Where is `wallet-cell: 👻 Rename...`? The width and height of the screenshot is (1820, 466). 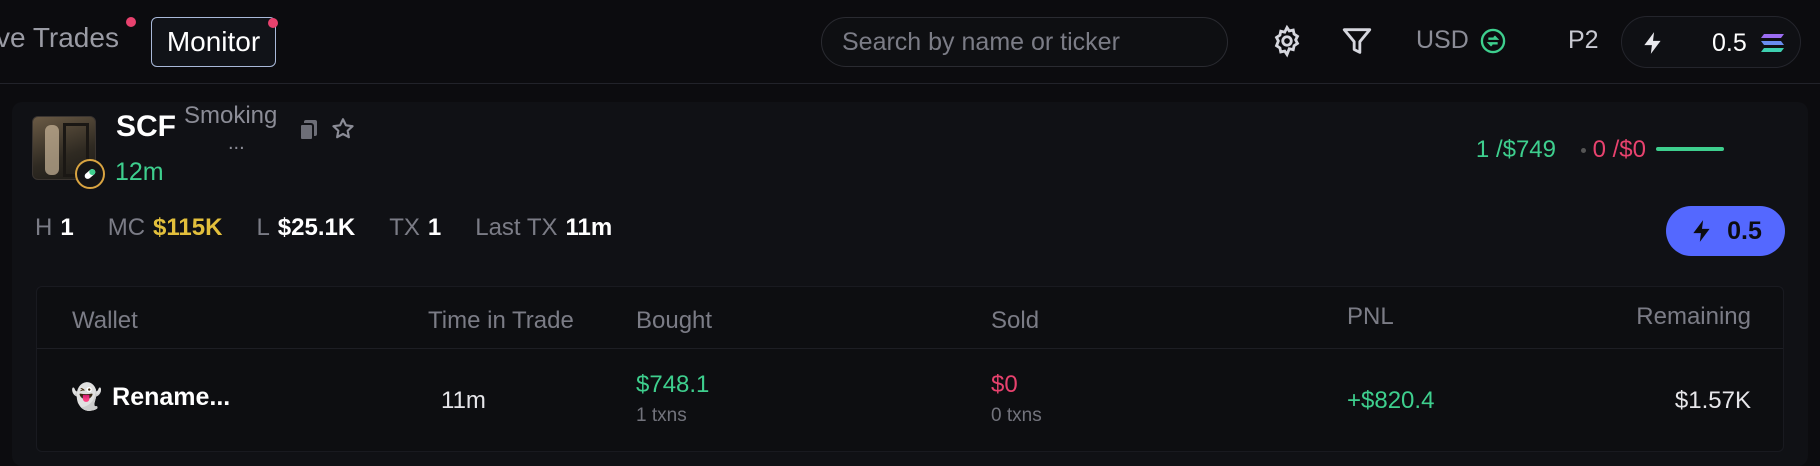 wallet-cell: 👻 Rename... is located at coordinates (150, 397).